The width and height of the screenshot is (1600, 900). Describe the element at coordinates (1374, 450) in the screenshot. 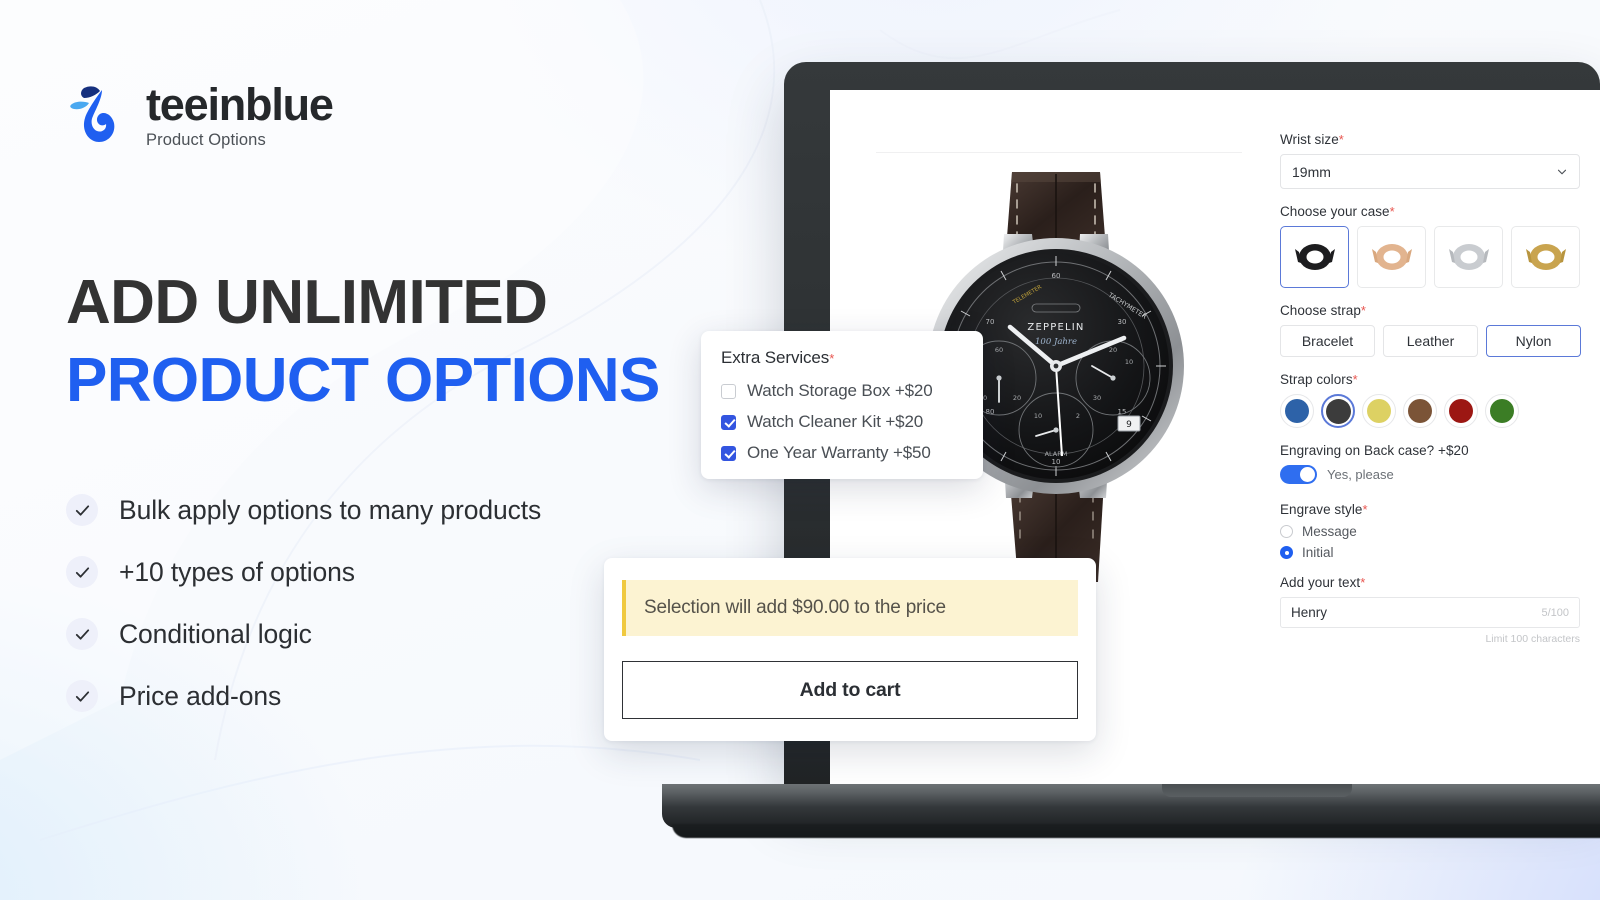

I see `engraving-label: Engraving on Back case? +$20` at that location.